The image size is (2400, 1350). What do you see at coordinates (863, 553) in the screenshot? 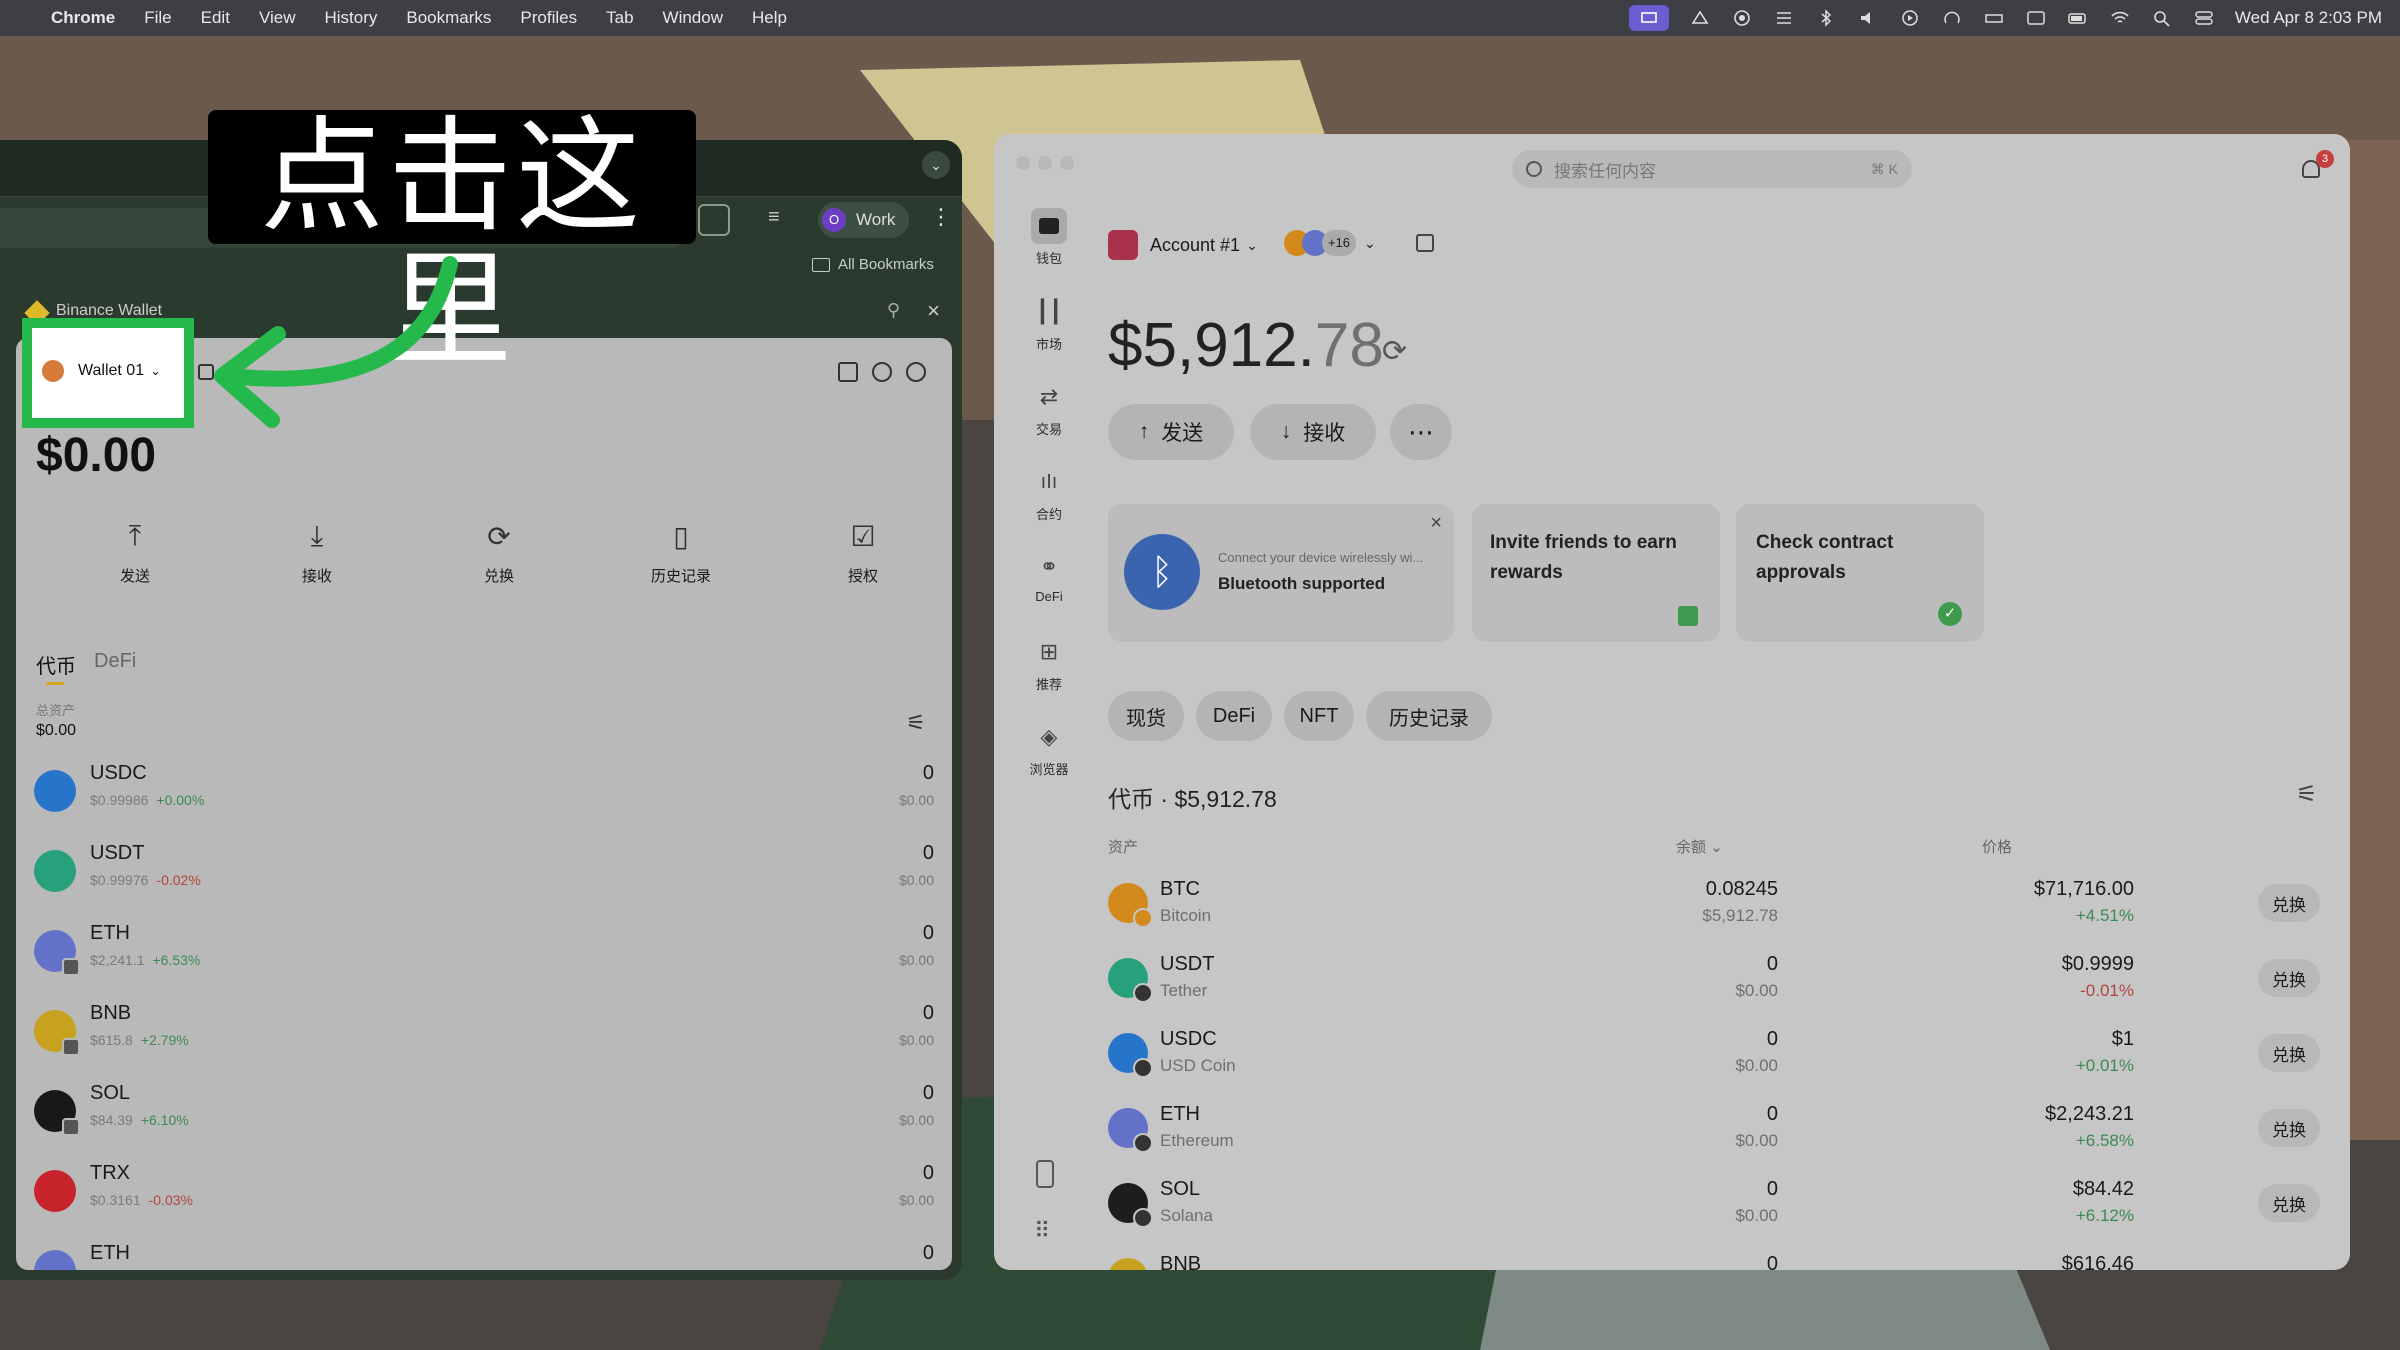
I see `action-approve: ☑ 授权` at bounding box center [863, 553].